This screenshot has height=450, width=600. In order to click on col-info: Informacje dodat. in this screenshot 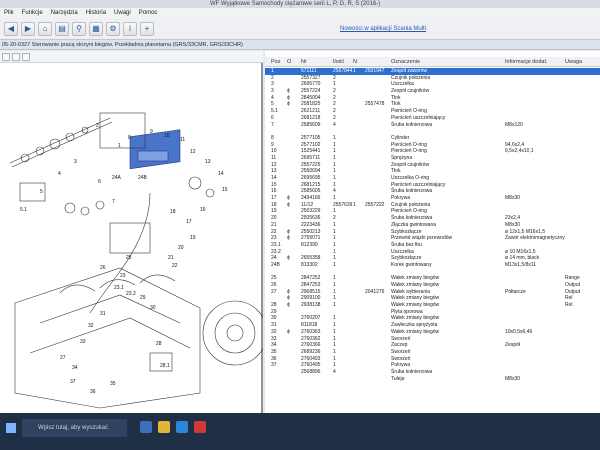, I will do `click(526, 62)`.